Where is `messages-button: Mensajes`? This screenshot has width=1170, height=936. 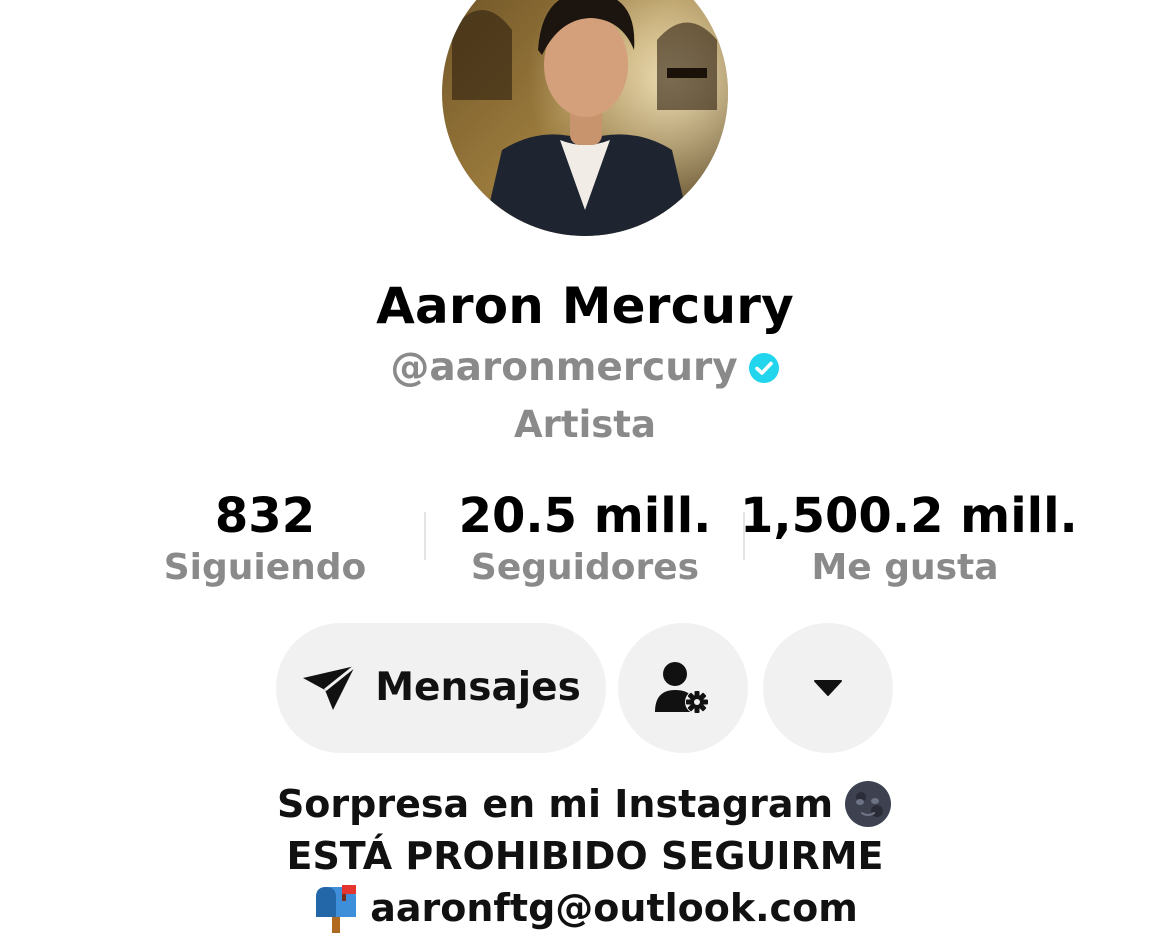
messages-button: Mensajes is located at coordinates (441, 688).